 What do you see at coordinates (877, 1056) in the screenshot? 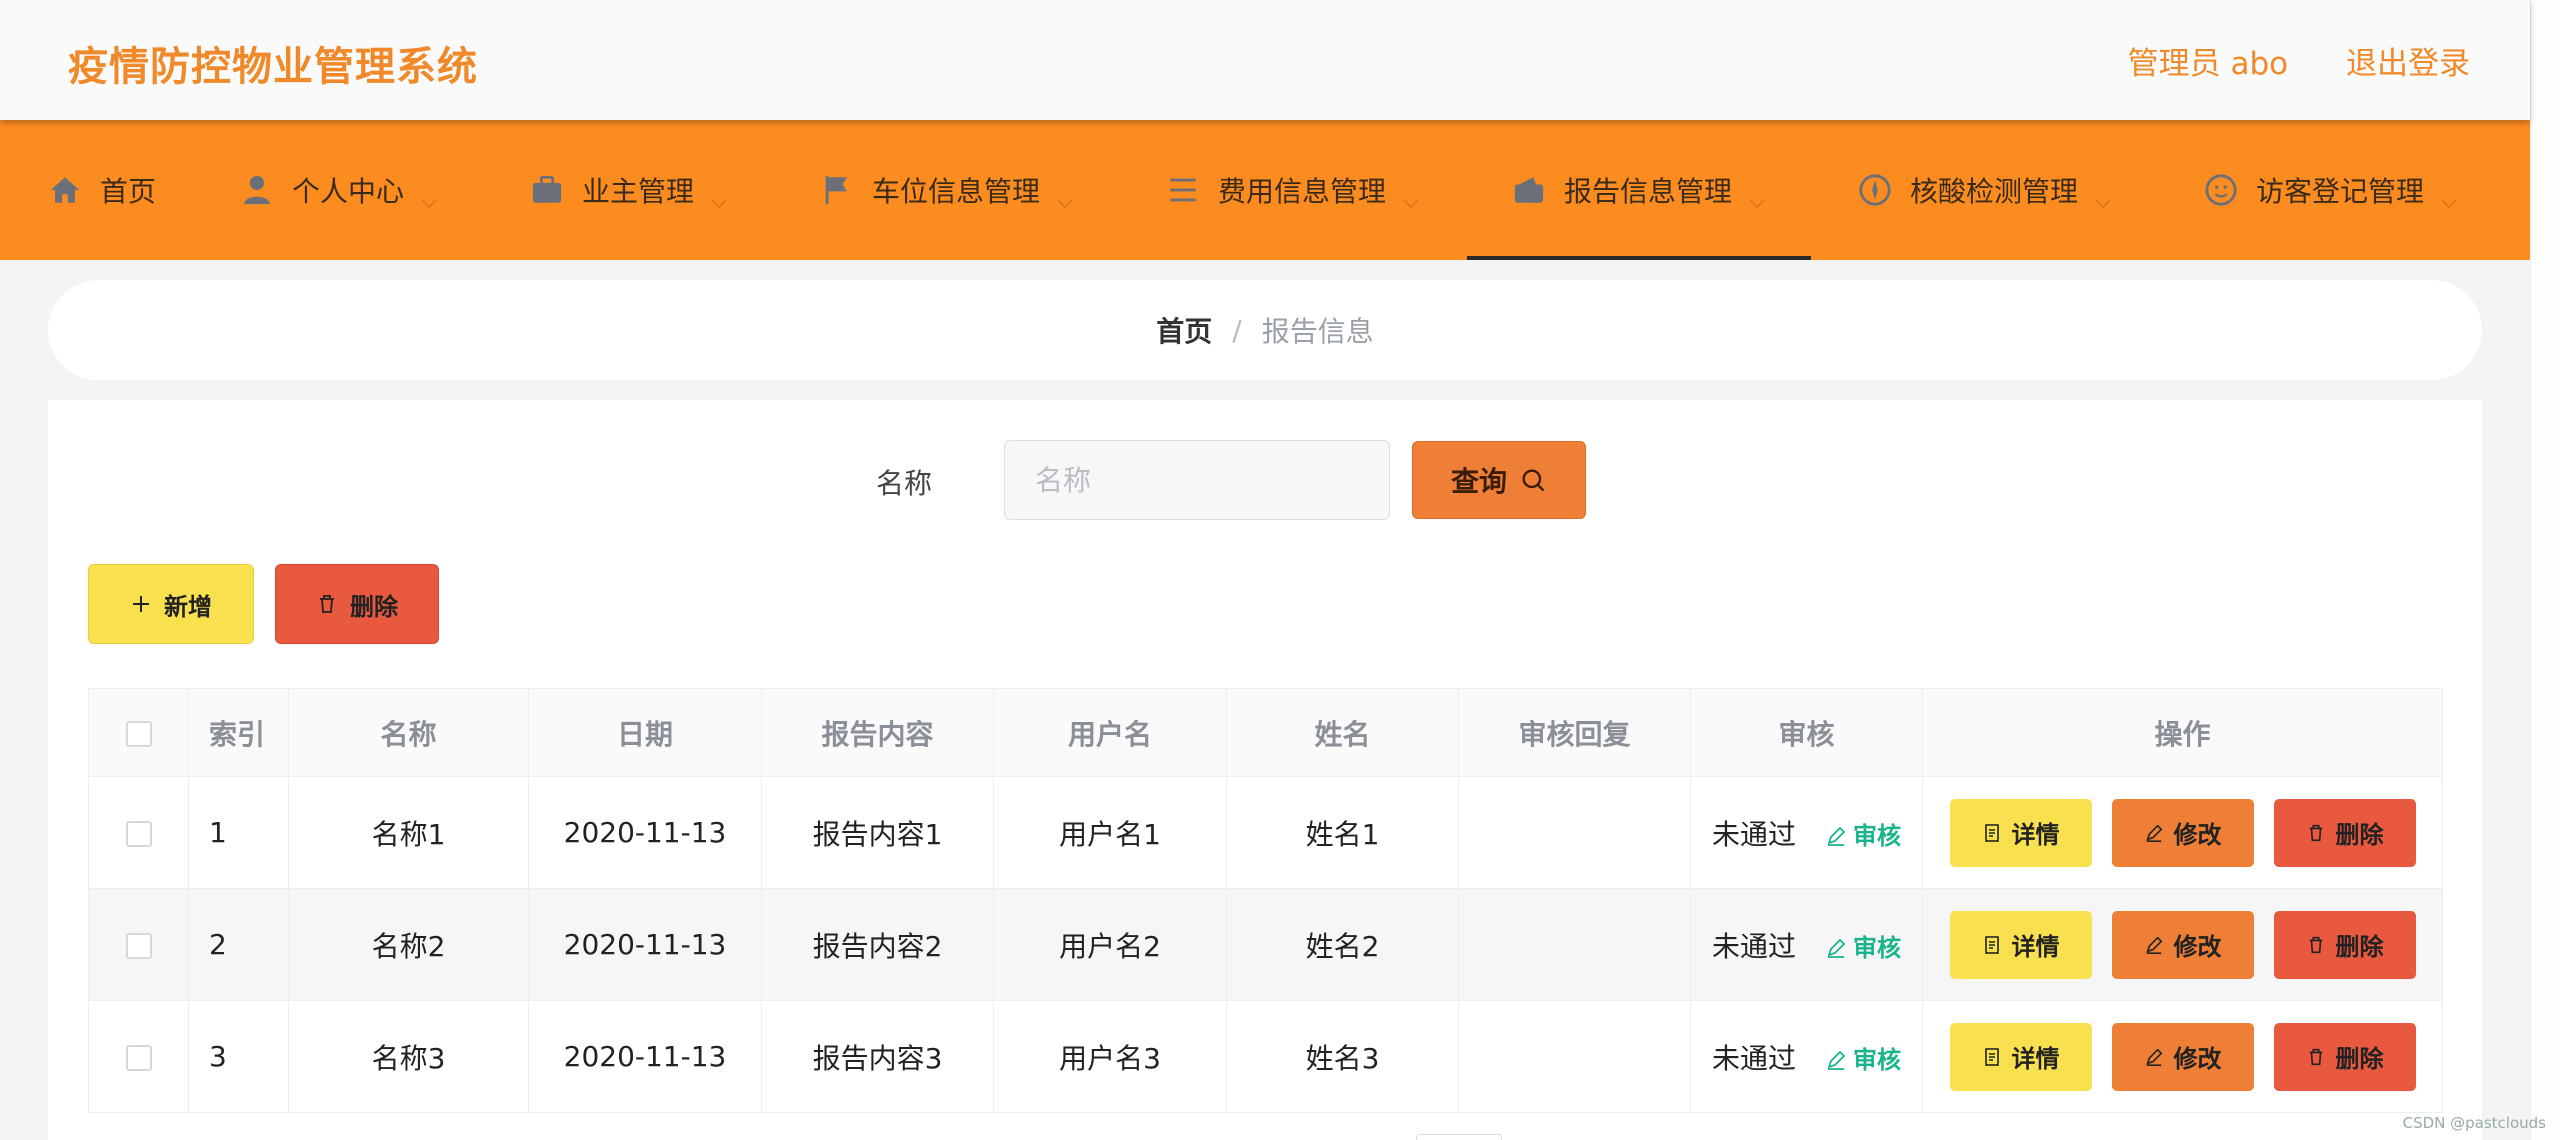
I see `cell-content: 报告内容3` at bounding box center [877, 1056].